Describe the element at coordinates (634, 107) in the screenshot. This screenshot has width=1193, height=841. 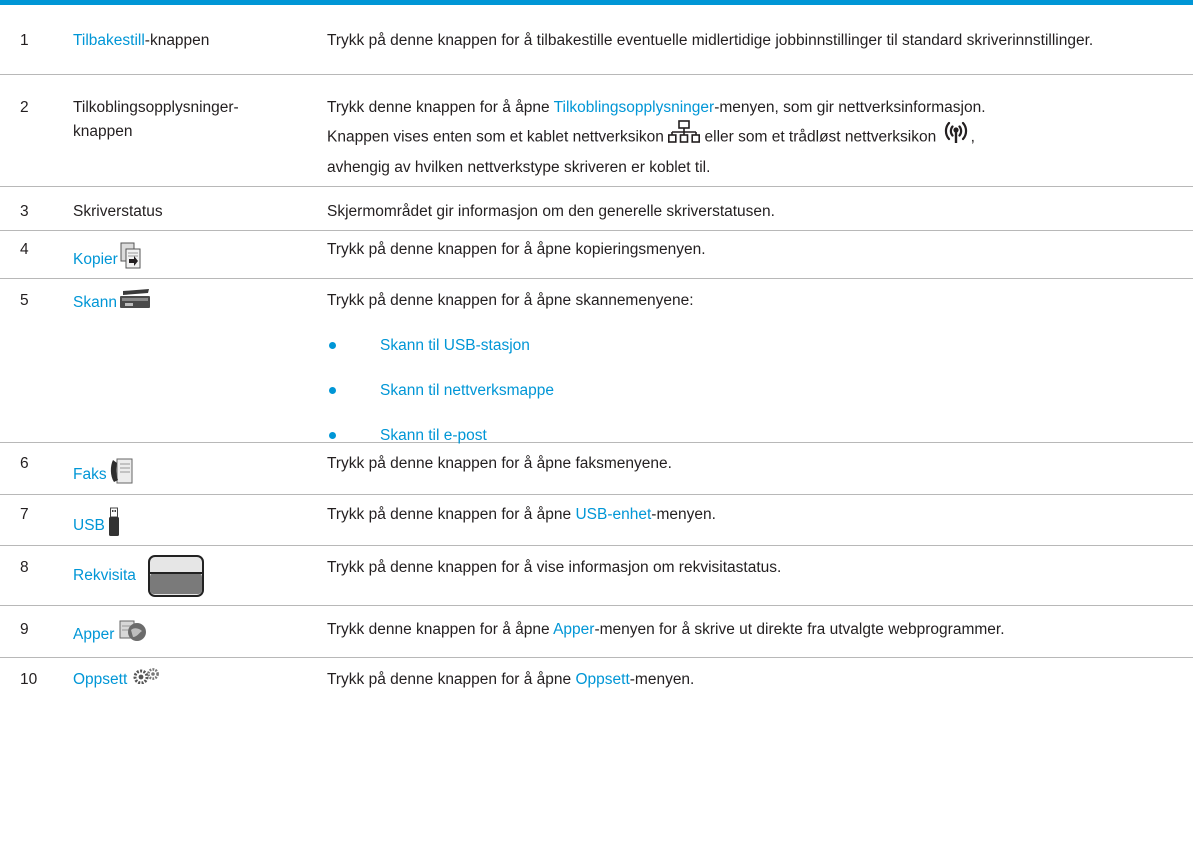
I see `connection-info-link: Tilkoblingsopplysninger` at that location.